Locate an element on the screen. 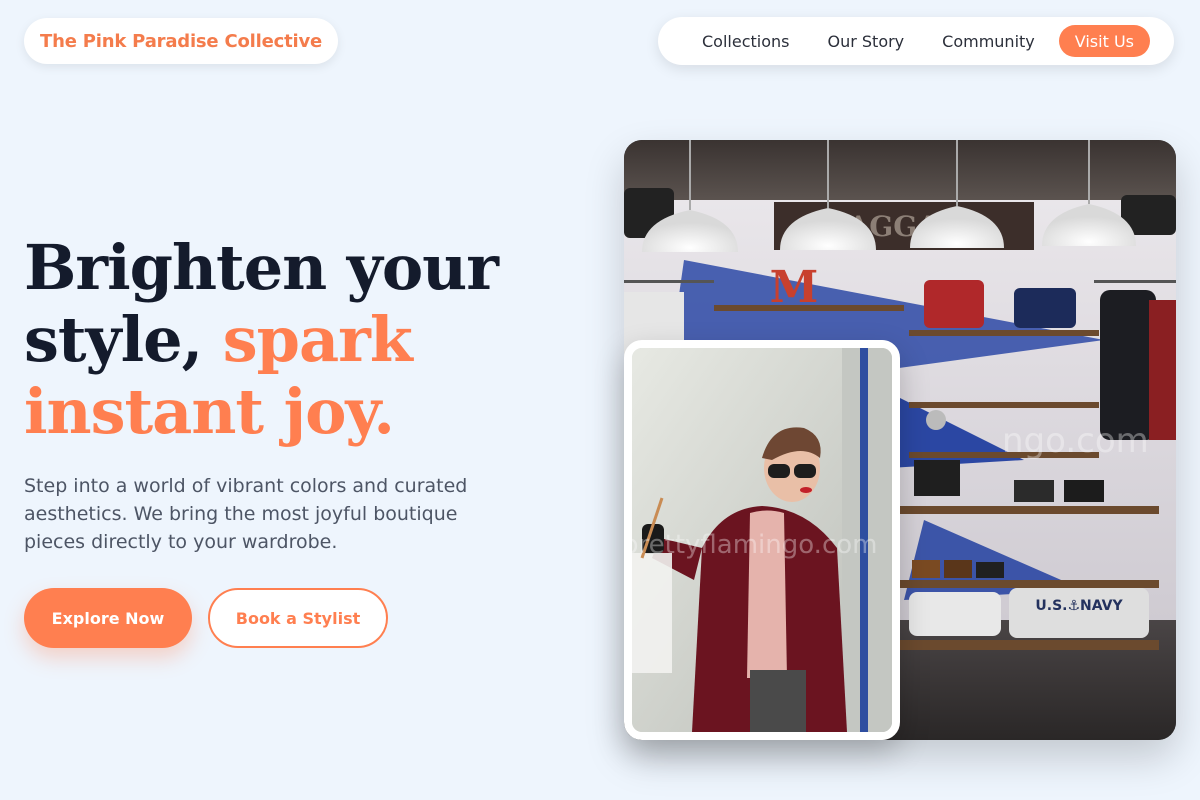 This screenshot has height=800, width=1200. brand-logo: The Pink Paradise Collective is located at coordinates (181, 41).